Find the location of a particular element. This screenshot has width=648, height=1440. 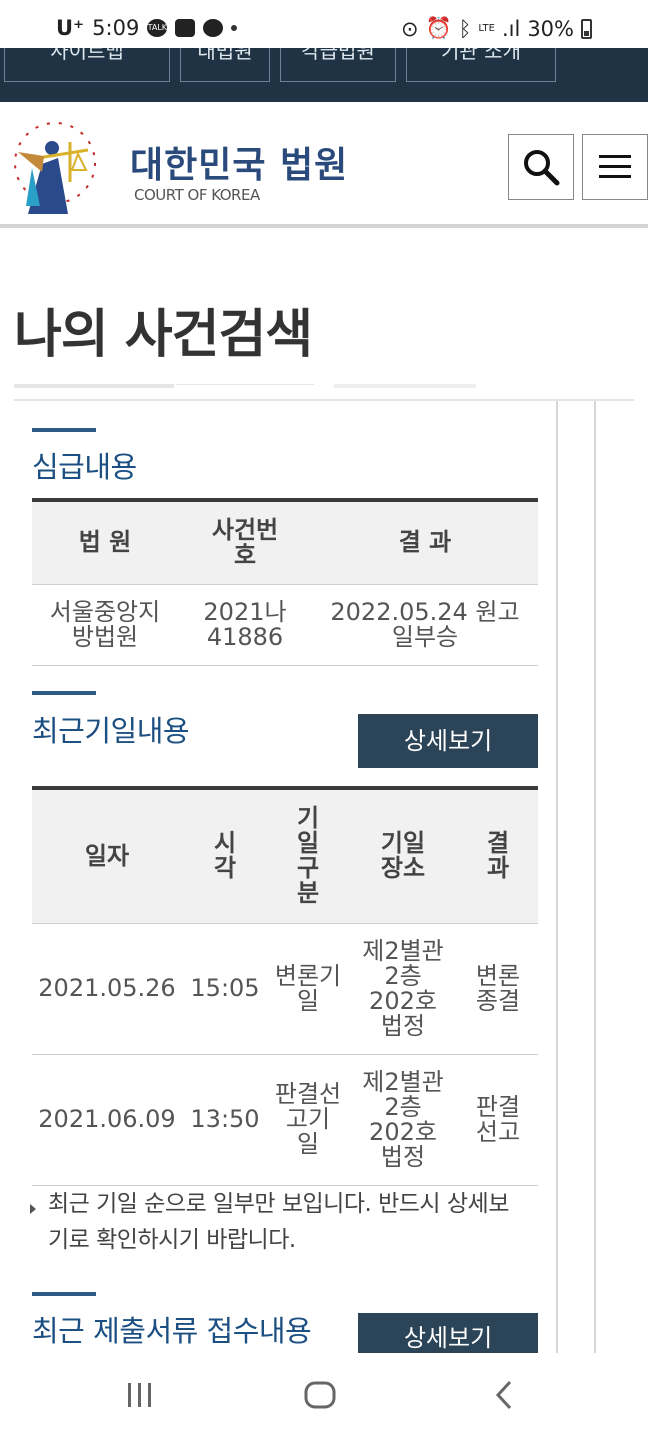

column-header-place: 기일 장소 is located at coordinates (403, 856).